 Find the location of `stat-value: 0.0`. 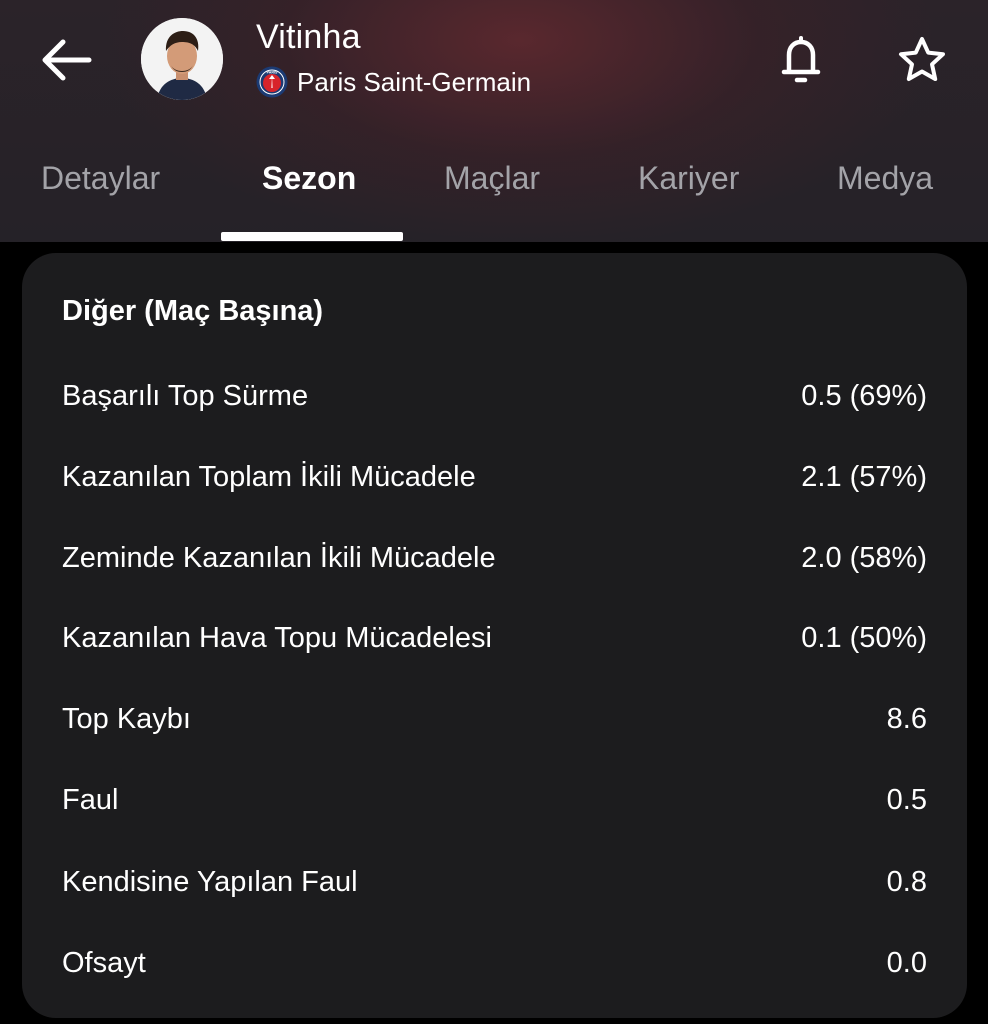

stat-value: 0.0 is located at coordinates (906, 962).